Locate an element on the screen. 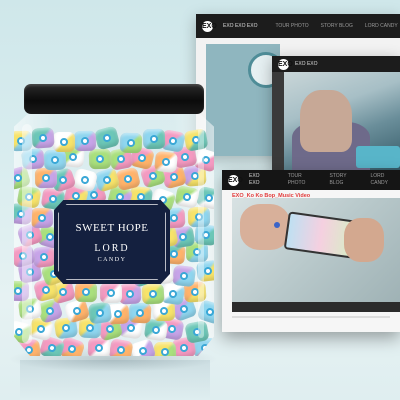 This screenshot has width=400, height=400. person-head is located at coordinates (326, 121).